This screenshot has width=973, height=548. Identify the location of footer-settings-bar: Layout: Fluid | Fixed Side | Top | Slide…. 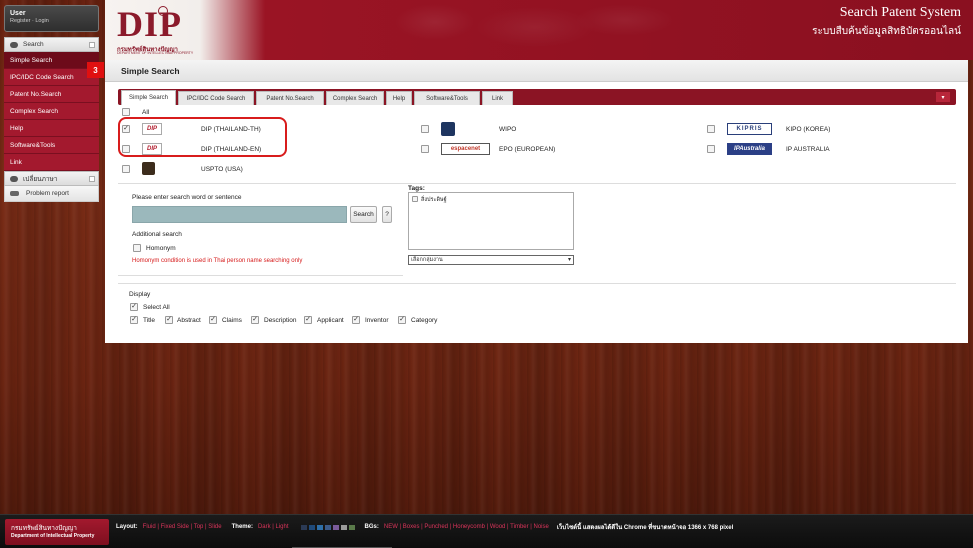
(424, 527).